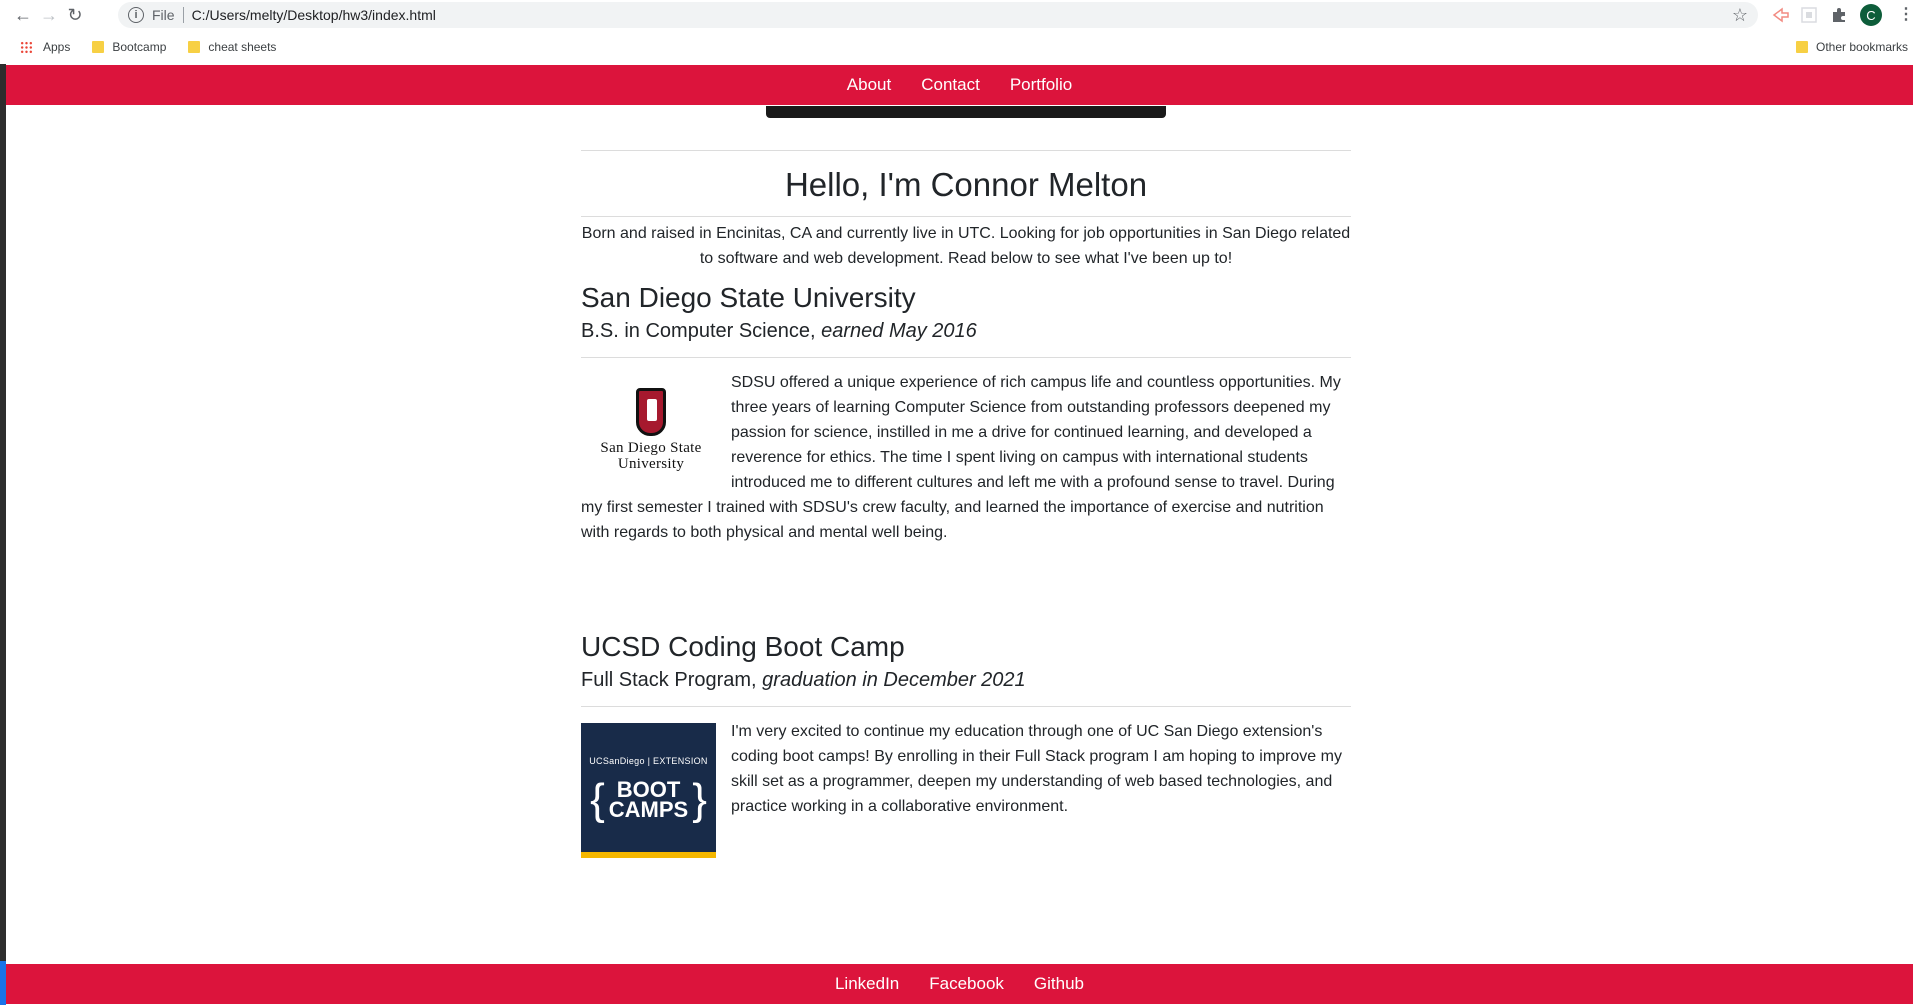 The height and width of the screenshot is (1005, 1913). I want to click on bookmark-bootcamp: Bootcamp, so click(129, 47).